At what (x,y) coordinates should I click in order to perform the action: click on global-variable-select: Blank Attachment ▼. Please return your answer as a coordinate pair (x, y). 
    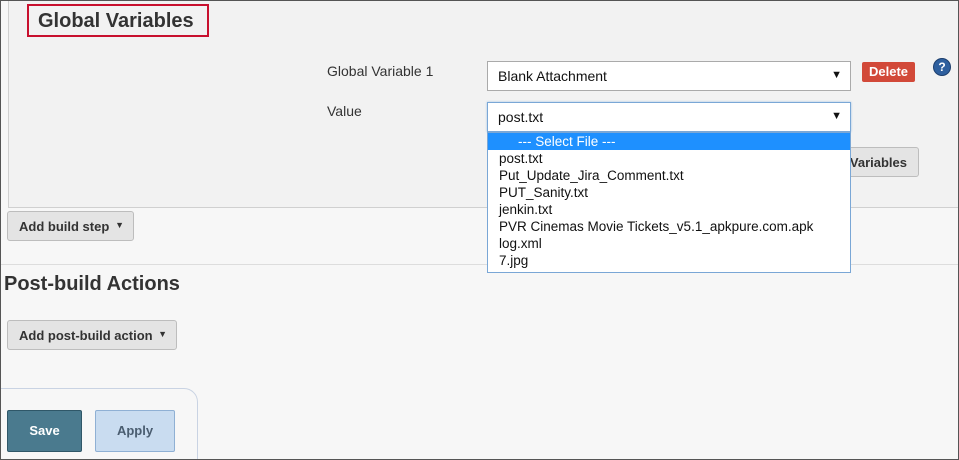
    Looking at the image, I should click on (669, 76).